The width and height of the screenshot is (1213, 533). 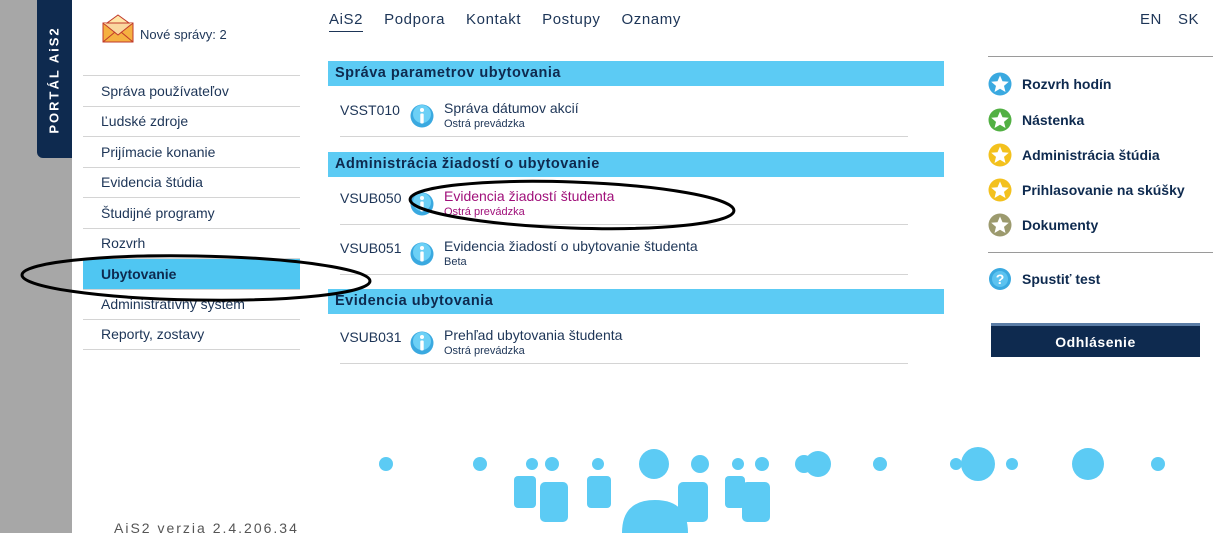 What do you see at coordinates (772, 490) in the screenshot?
I see `decorative-people-graphic` at bounding box center [772, 490].